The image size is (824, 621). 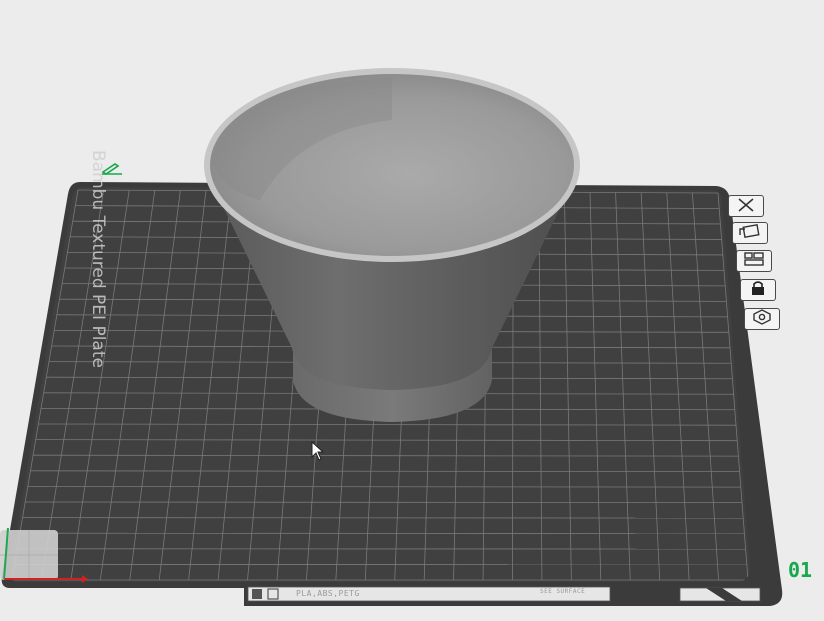 What do you see at coordinates (318, 452) in the screenshot?
I see `mouse-cursor-icon` at bounding box center [318, 452].